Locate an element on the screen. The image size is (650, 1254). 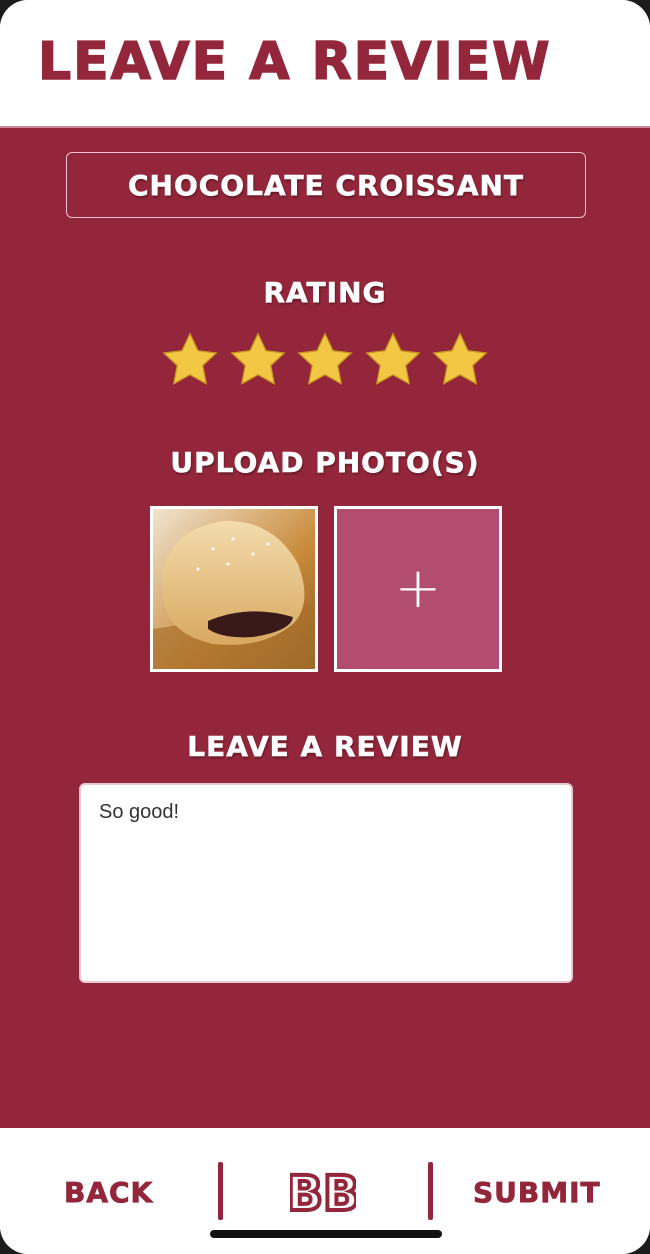
page-title: LEAVE A REVIEW is located at coordinates (294, 62).